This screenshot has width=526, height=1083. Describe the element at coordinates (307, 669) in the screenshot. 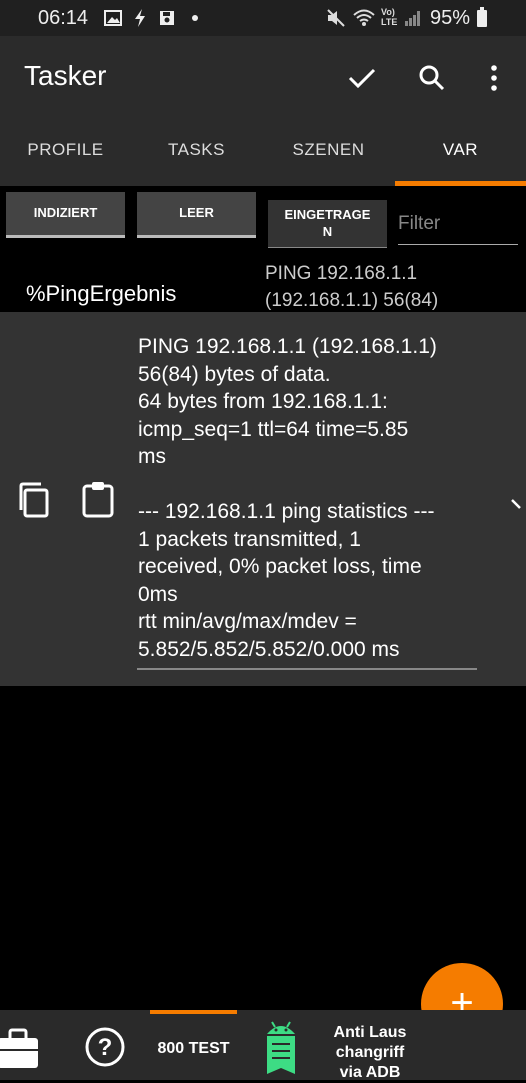

I see `value-field-underline` at that location.